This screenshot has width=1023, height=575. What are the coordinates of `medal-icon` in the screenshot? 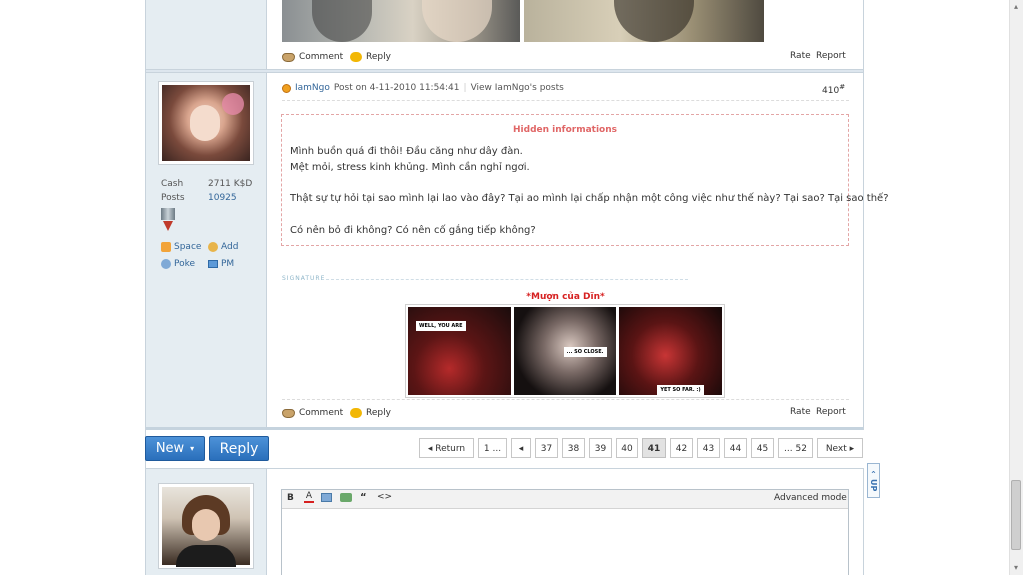 It's located at (168, 220).